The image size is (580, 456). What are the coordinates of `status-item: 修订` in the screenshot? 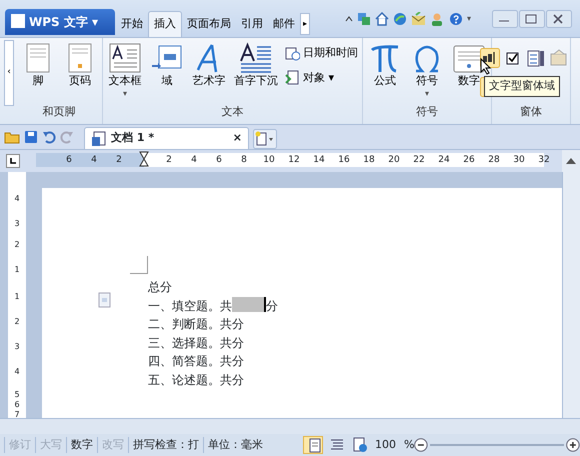 It's located at (19, 445).